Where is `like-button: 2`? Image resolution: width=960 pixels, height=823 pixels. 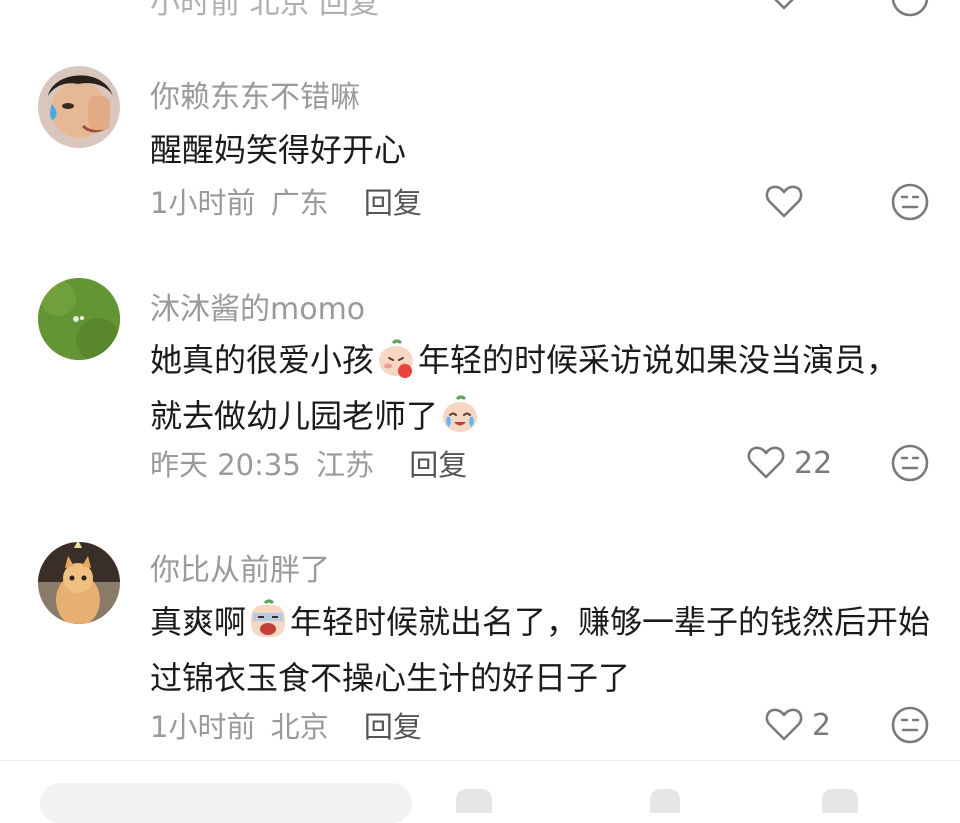 like-button: 2 is located at coordinates (797, 725).